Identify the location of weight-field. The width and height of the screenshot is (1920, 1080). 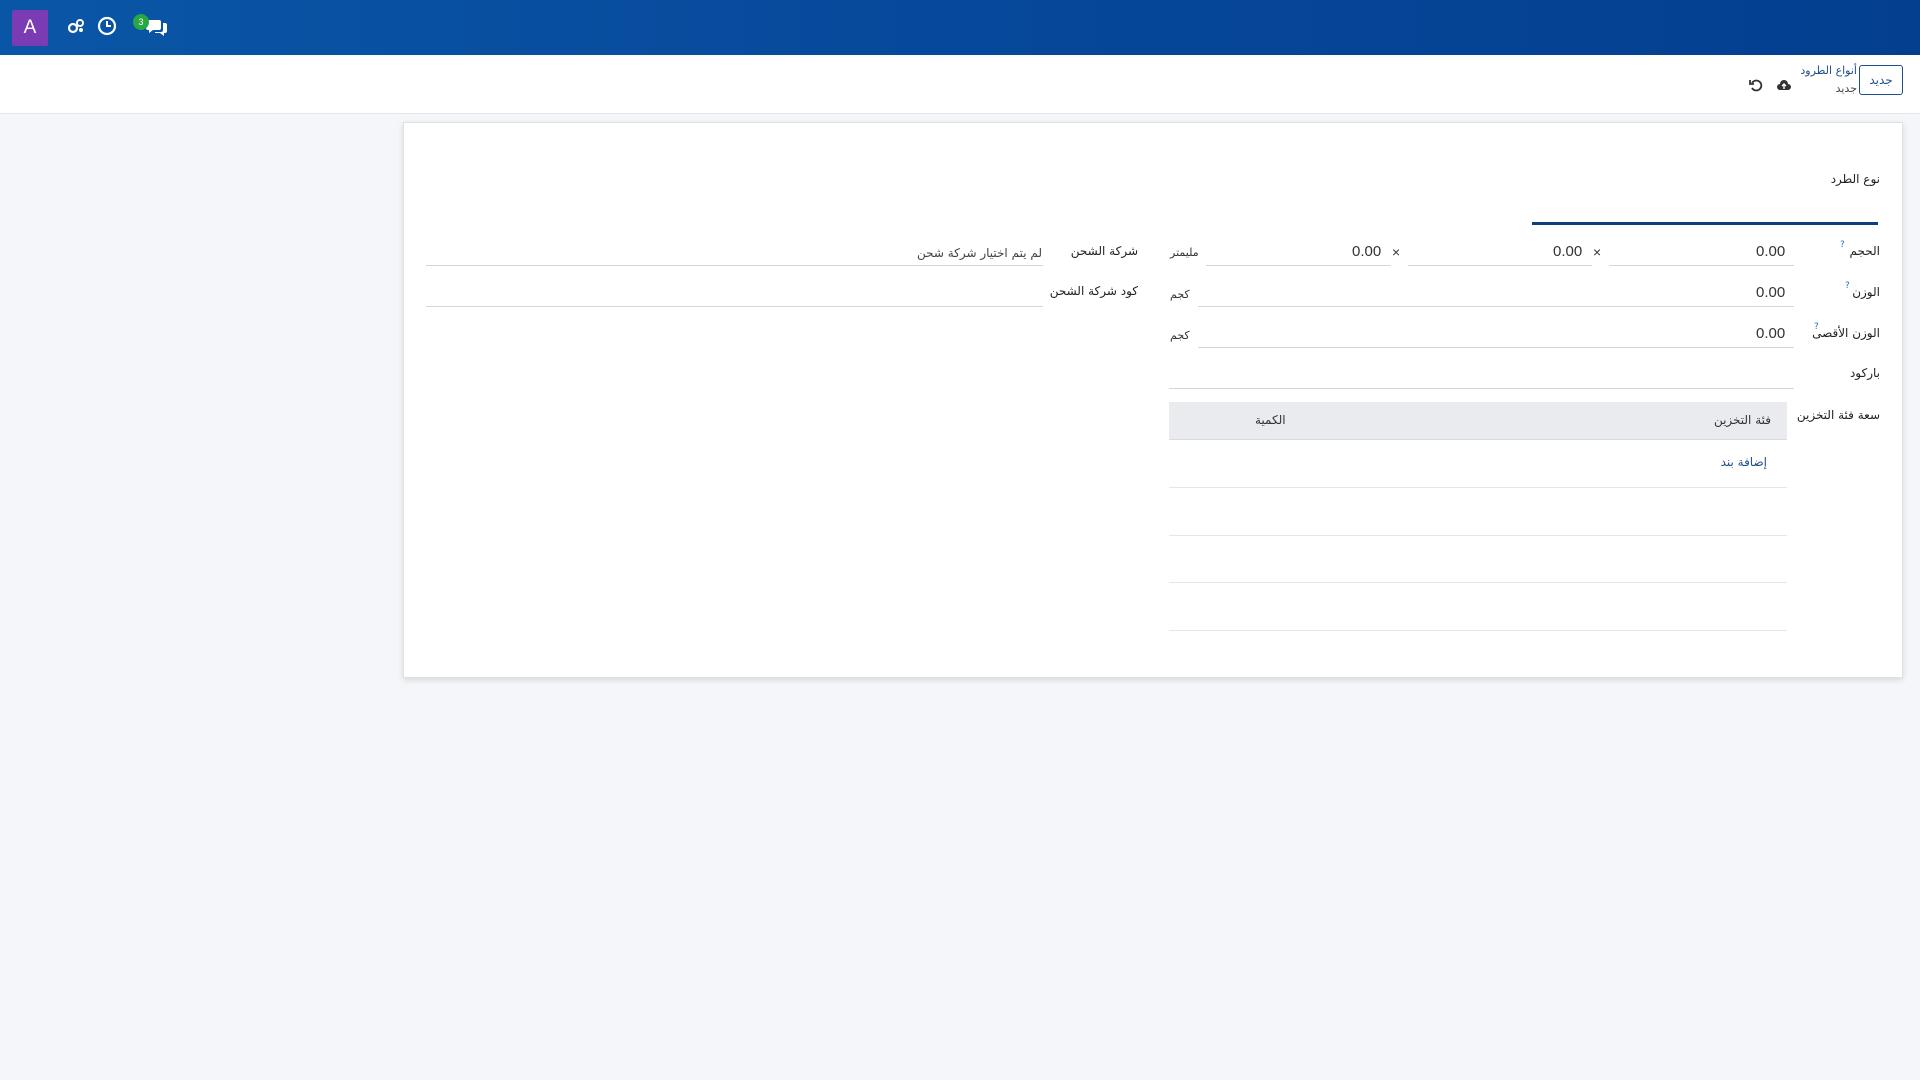
(1496, 306).